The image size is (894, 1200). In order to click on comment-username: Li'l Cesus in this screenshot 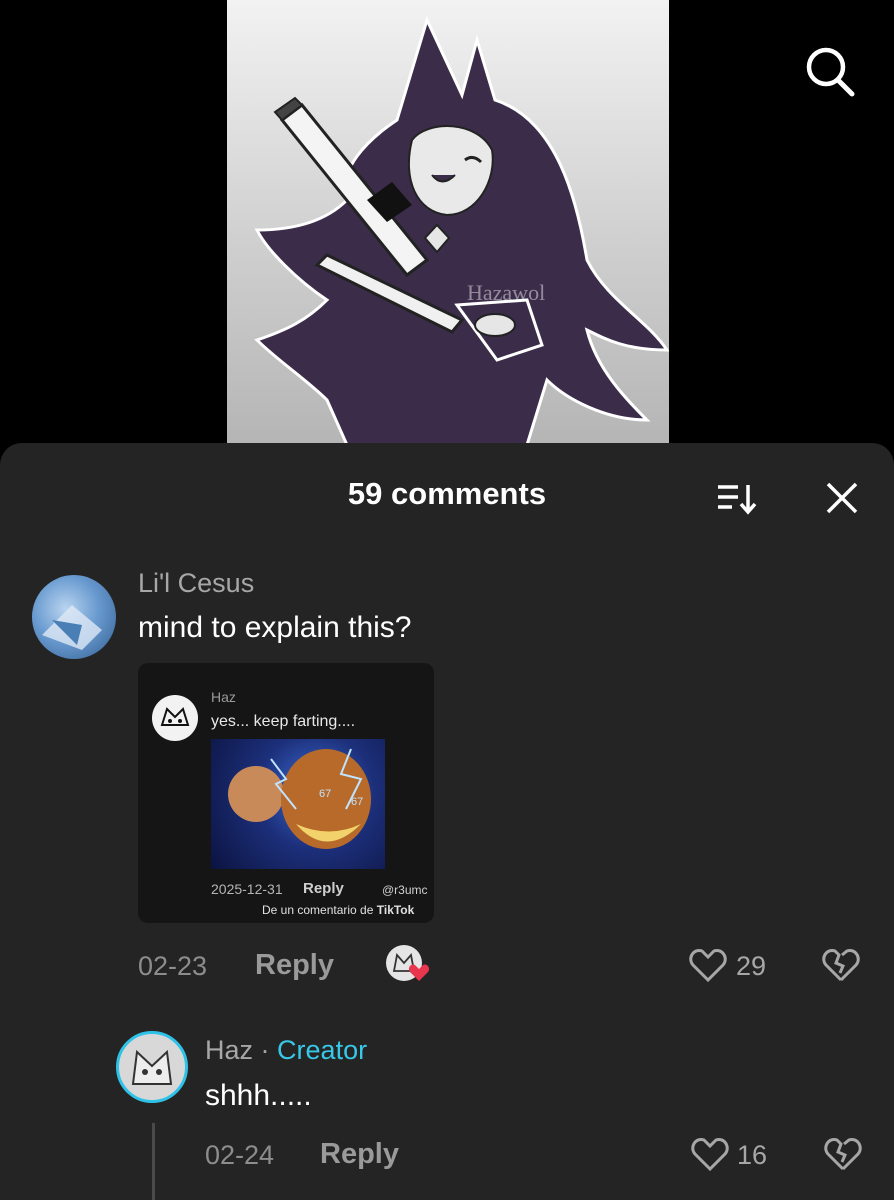, I will do `click(196, 583)`.